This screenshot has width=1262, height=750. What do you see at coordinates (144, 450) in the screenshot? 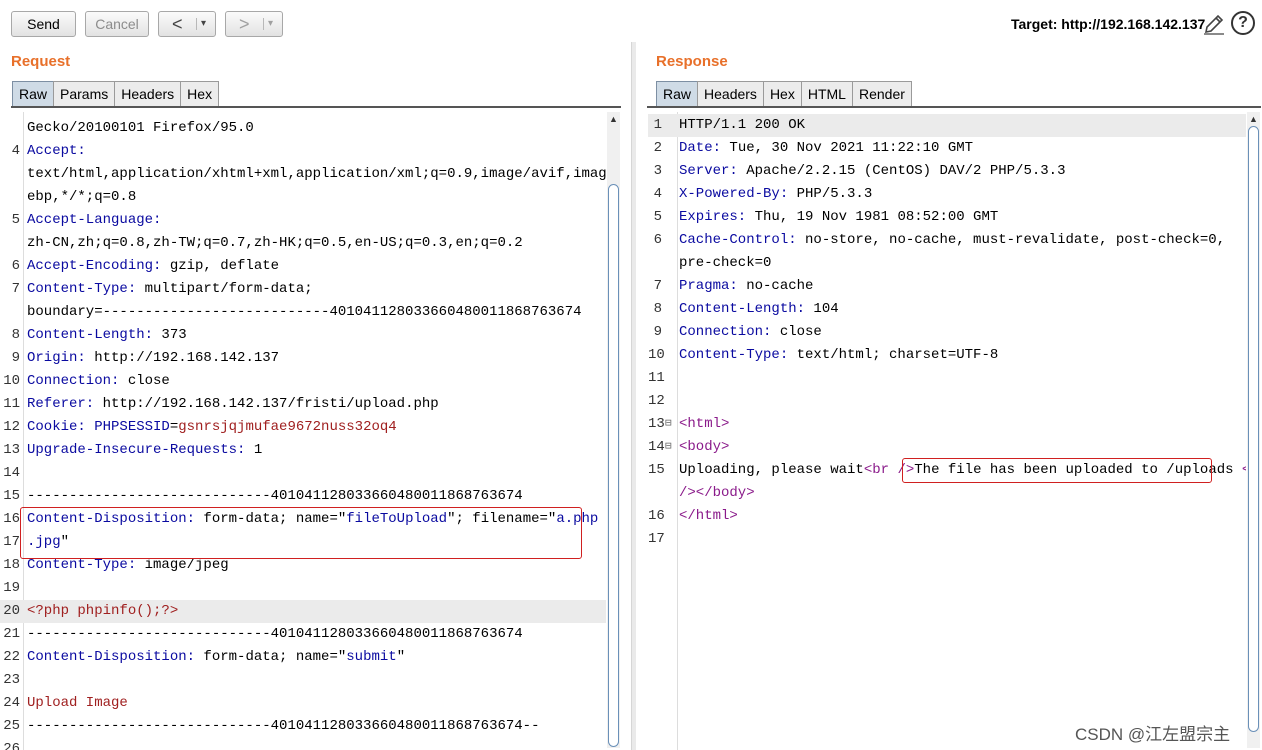
I see `line-text: Upgrade-Insecure-Requests: 1` at bounding box center [144, 450].